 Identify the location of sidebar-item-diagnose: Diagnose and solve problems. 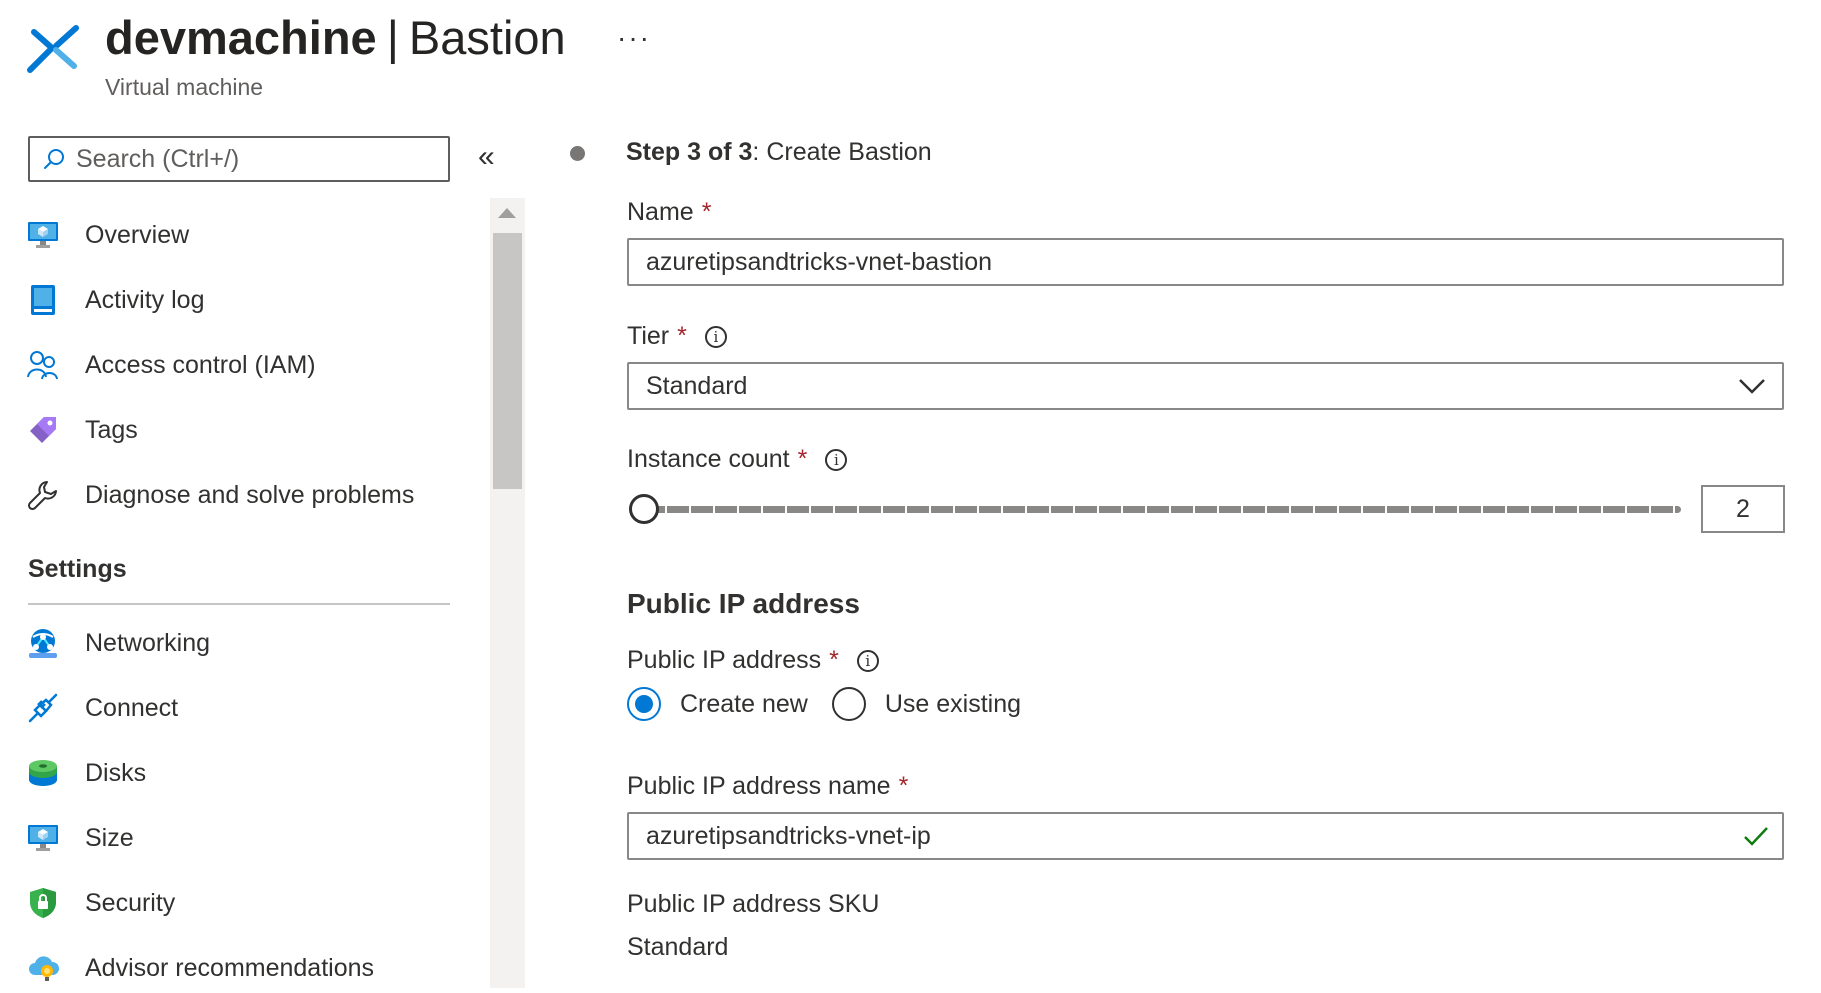
(220, 495).